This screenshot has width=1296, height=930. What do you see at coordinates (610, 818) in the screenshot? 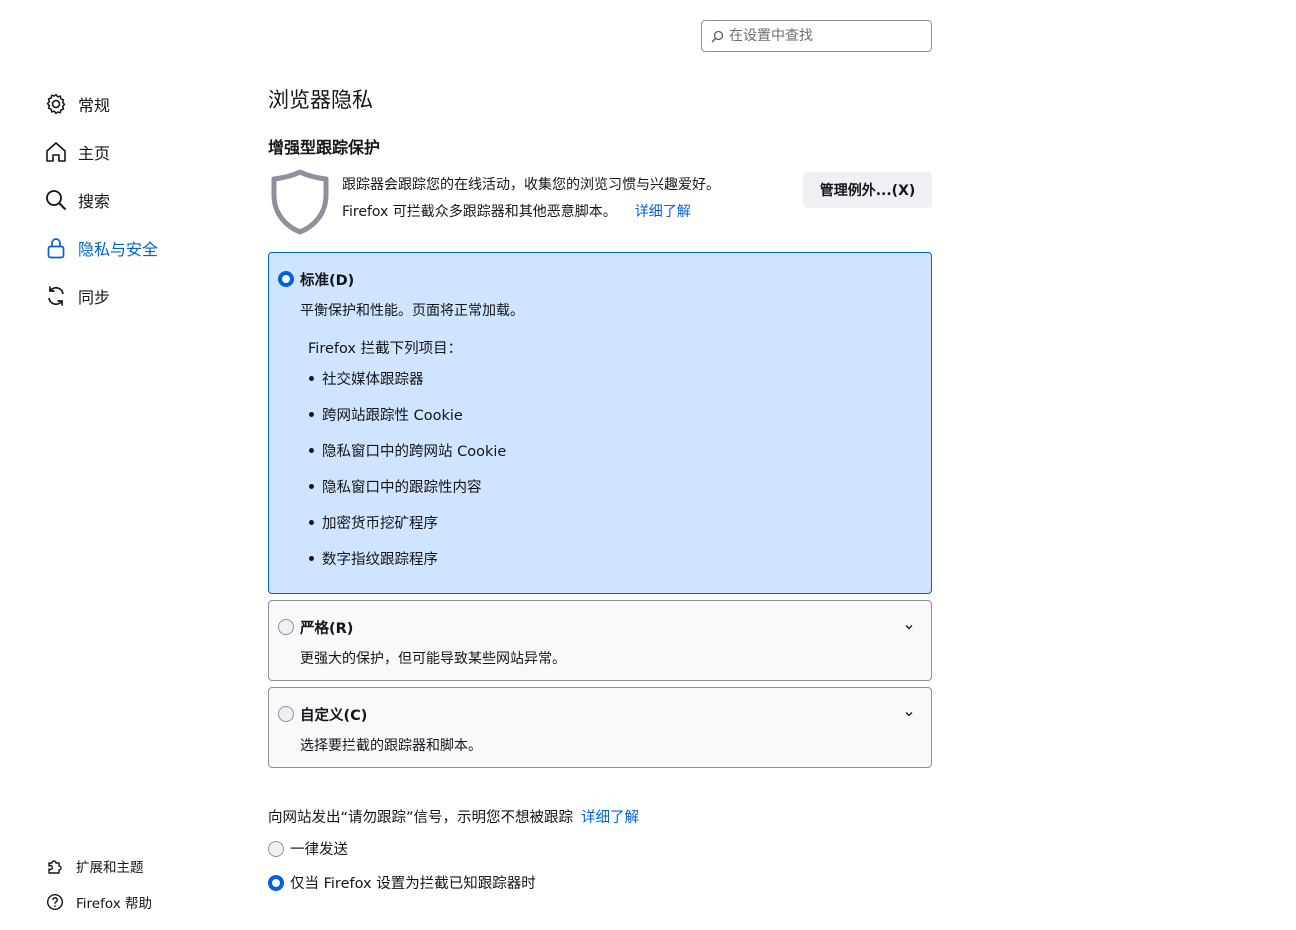
I see `dnt-learn-more-link: 详细了解` at bounding box center [610, 818].